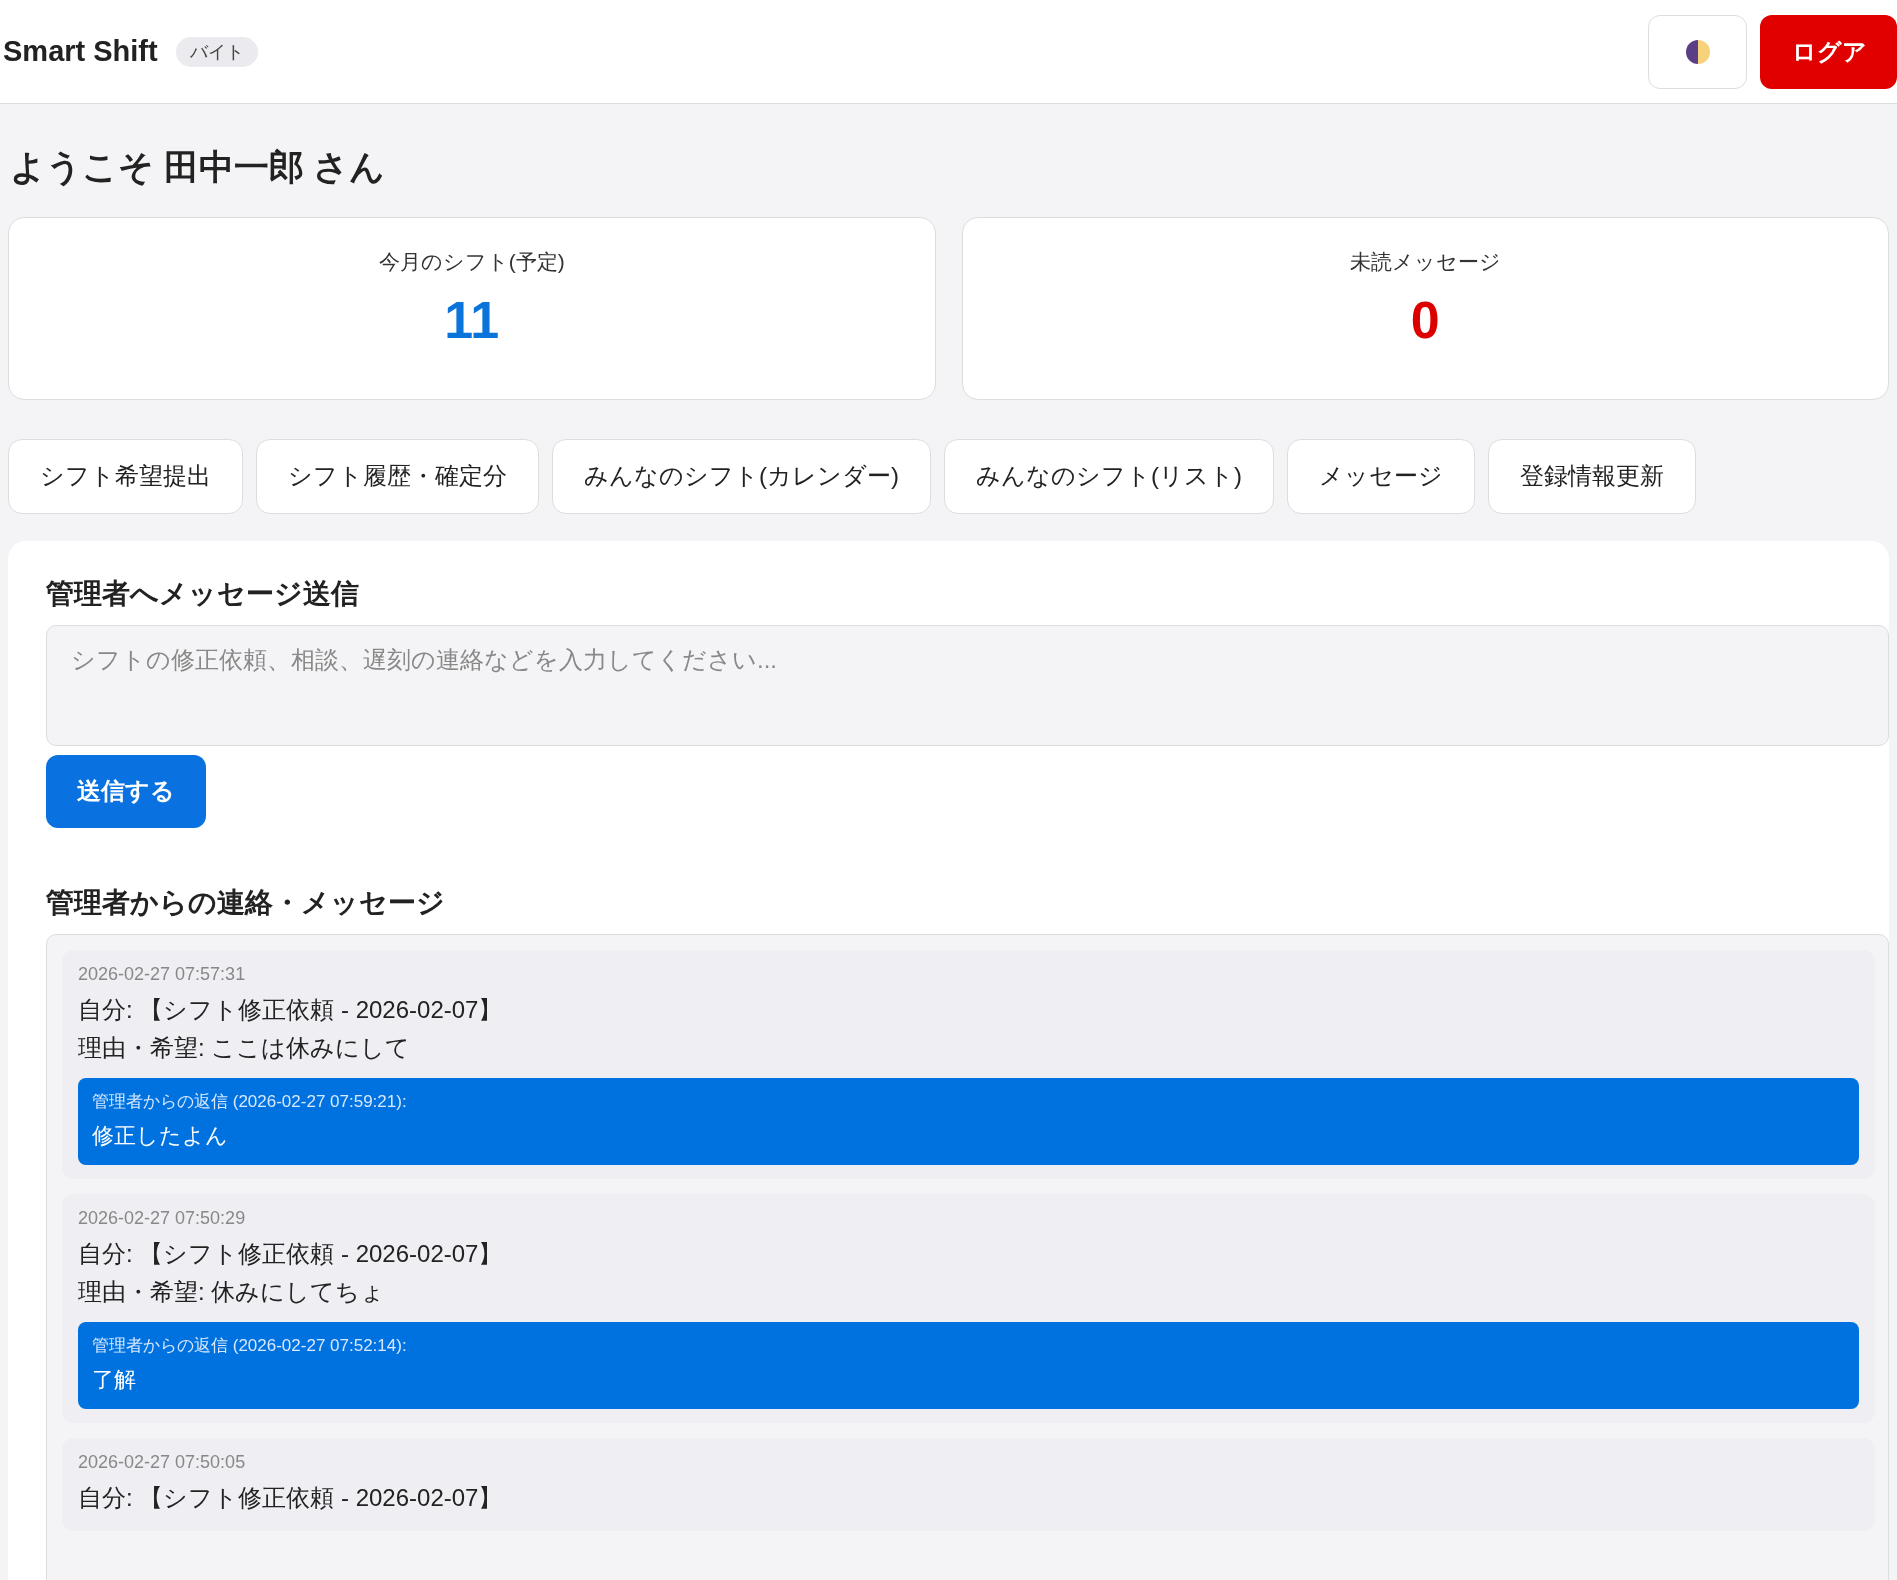  I want to click on stat-value: 0, so click(1425, 319).